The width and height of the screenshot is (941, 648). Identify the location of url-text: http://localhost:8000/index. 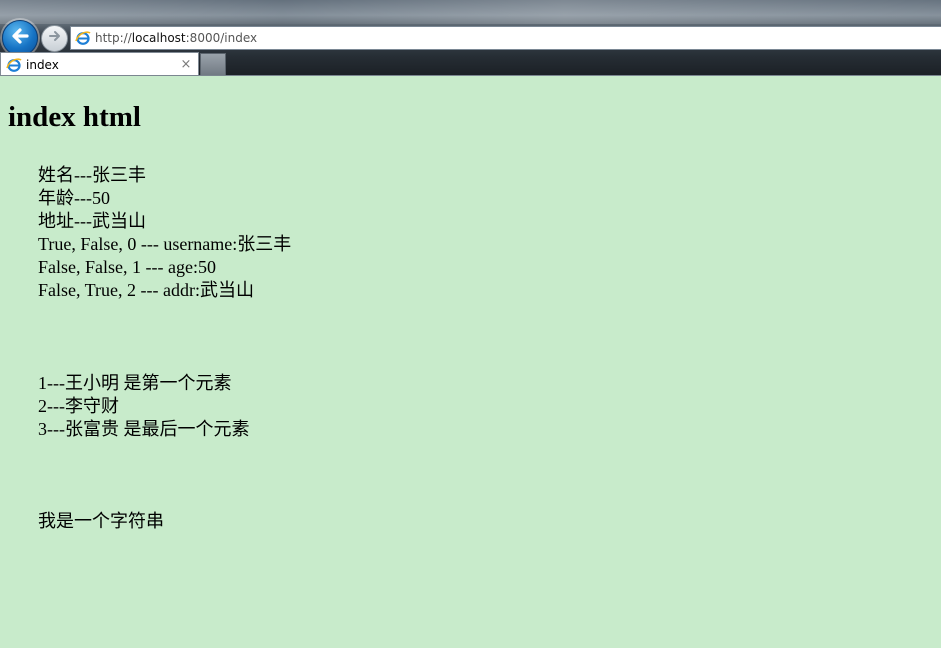
(176, 38).